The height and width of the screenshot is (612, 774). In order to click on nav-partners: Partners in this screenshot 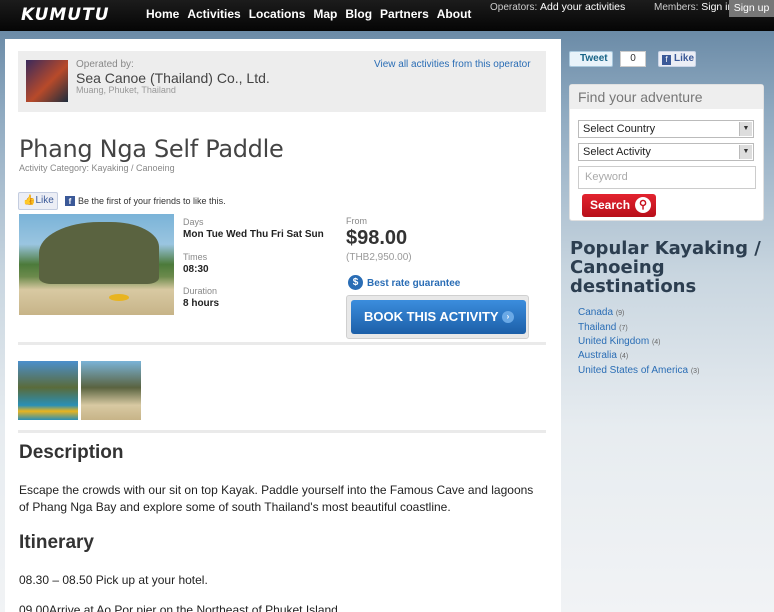, I will do `click(404, 14)`.